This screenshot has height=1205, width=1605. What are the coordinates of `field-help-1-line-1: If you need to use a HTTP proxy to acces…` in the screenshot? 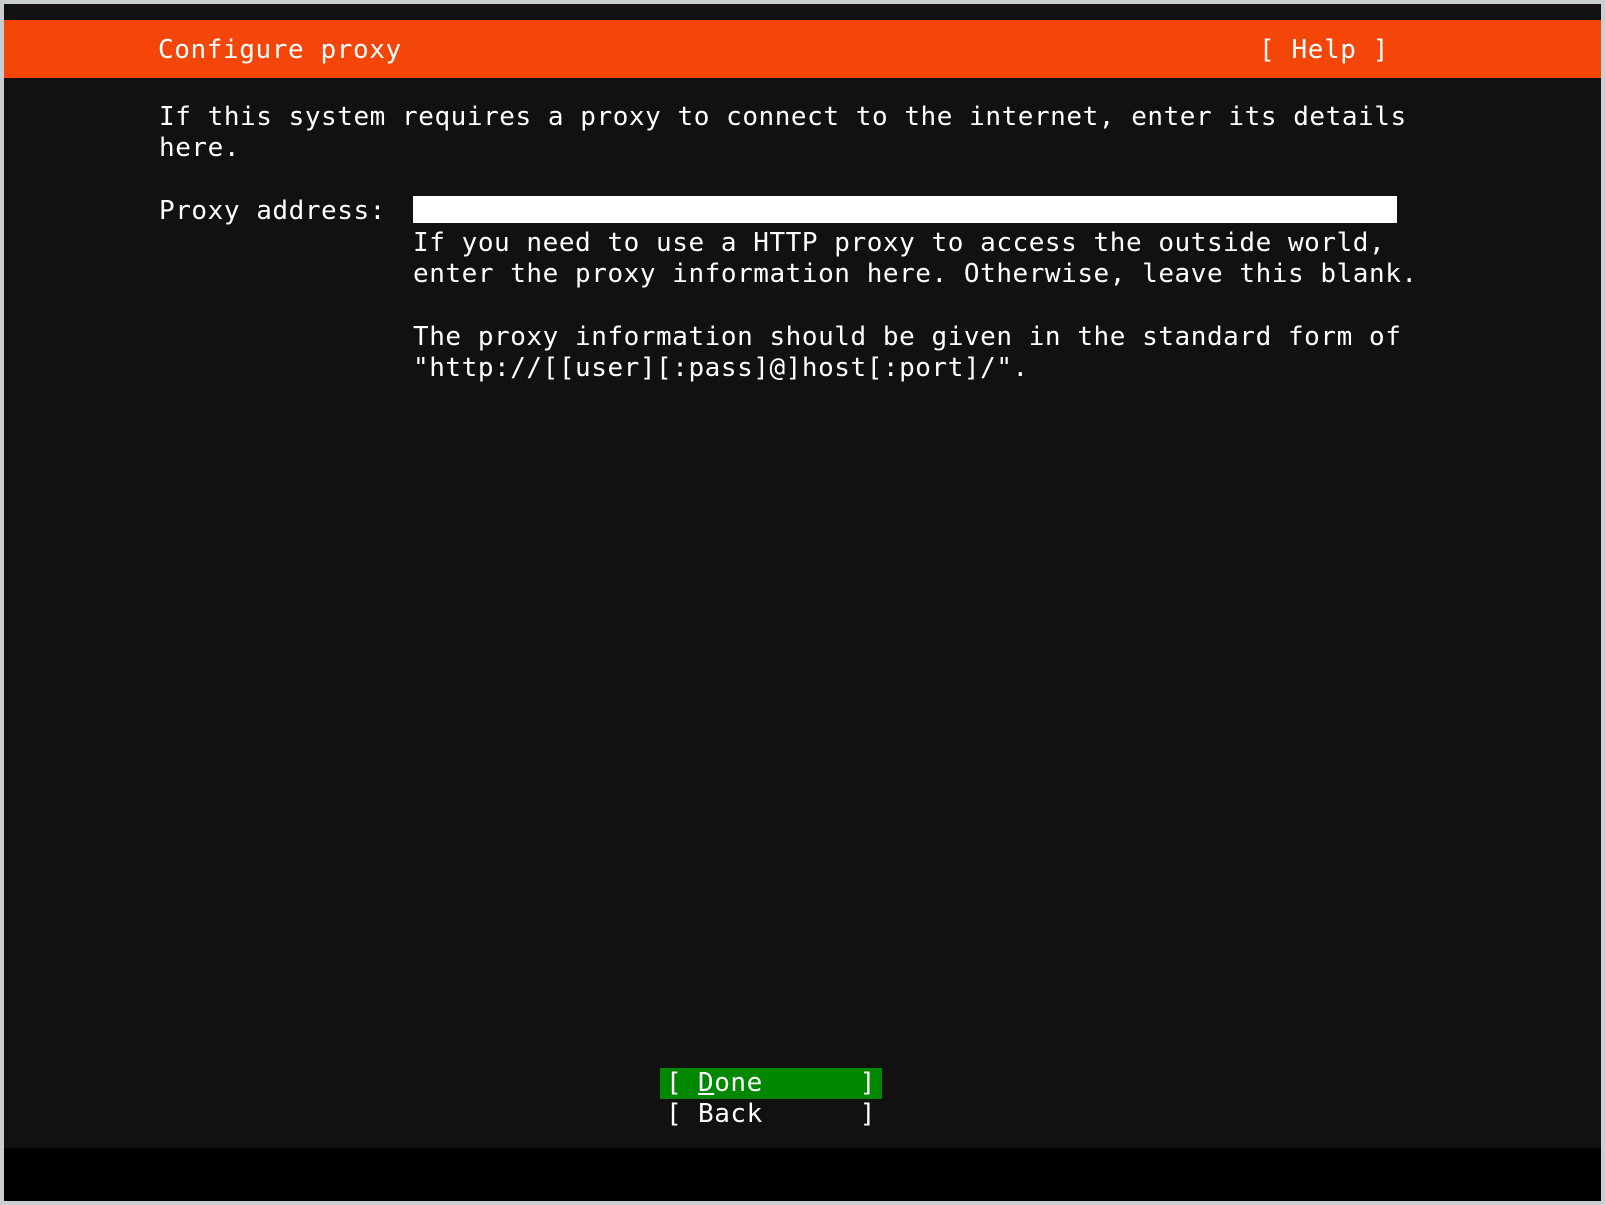 It's located at (899, 243).